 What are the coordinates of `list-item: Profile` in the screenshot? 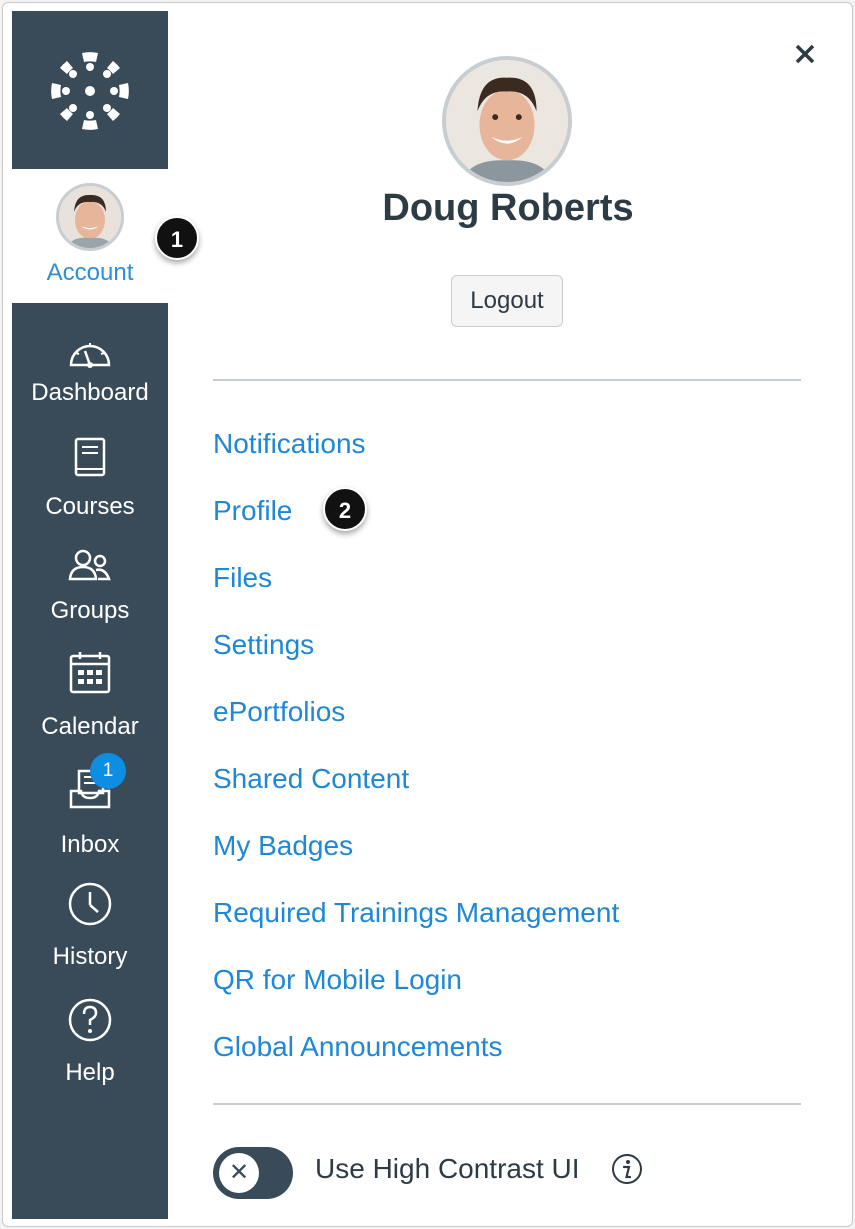 It's located at (508, 521).